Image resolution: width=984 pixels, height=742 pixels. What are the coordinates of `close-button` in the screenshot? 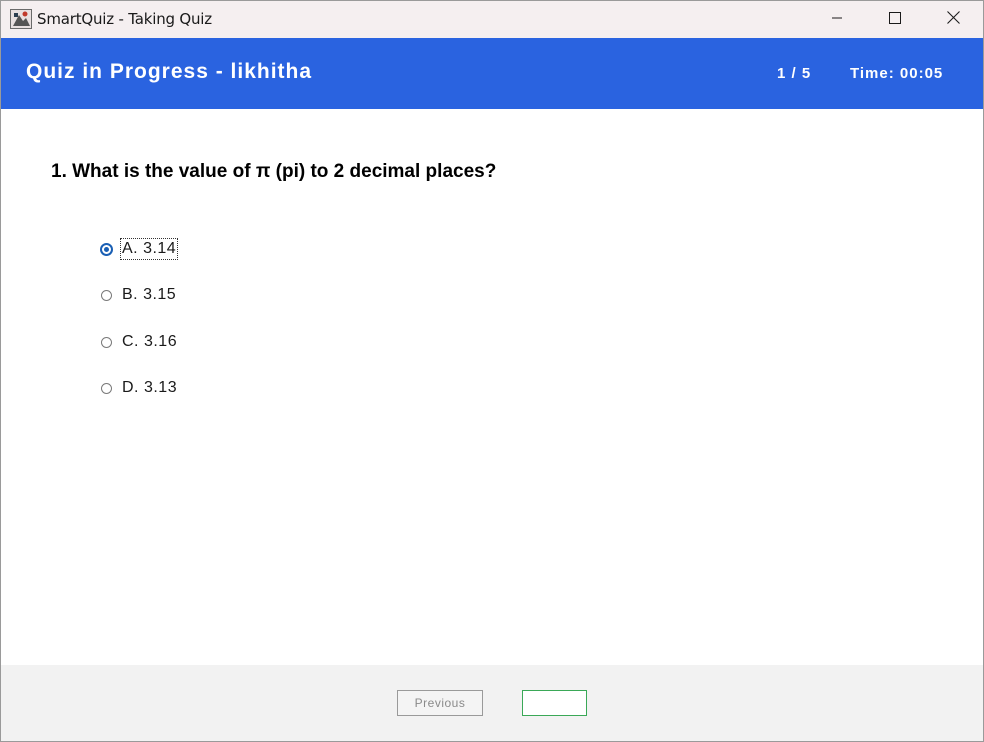 It's located at (953, 19).